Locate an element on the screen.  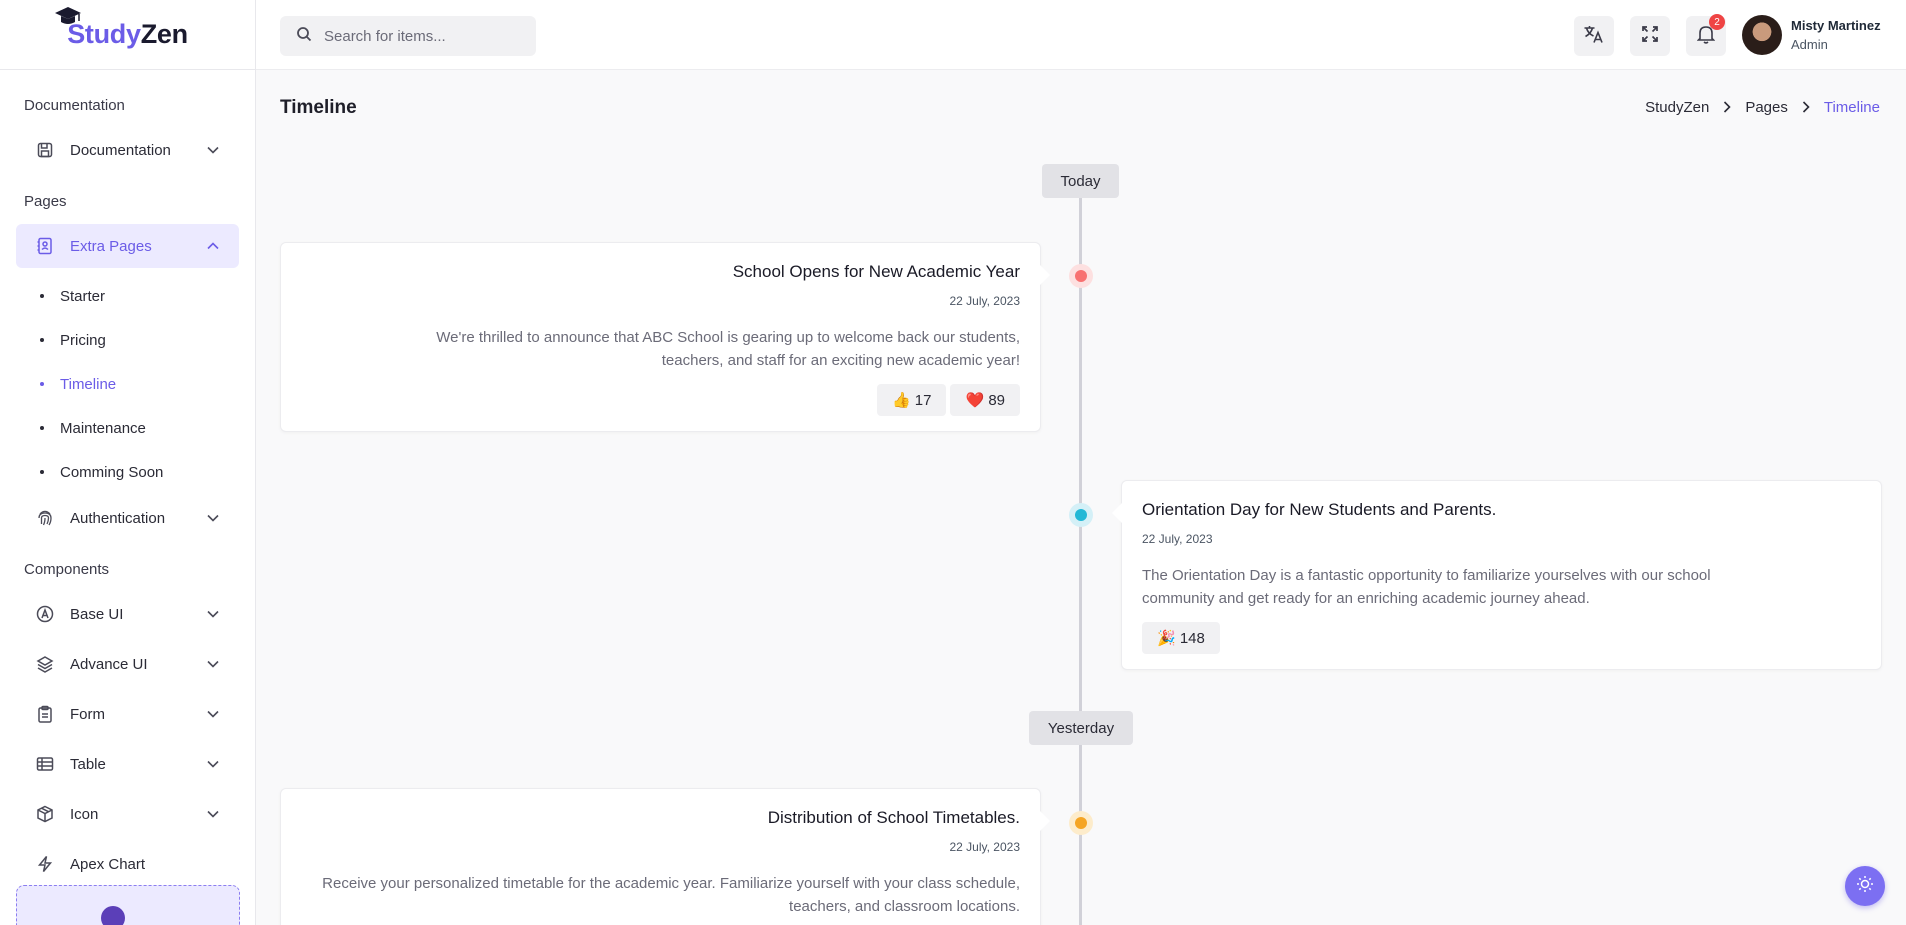
breadcrumb: StudyZen Pages Timeline is located at coordinates (1762, 107).